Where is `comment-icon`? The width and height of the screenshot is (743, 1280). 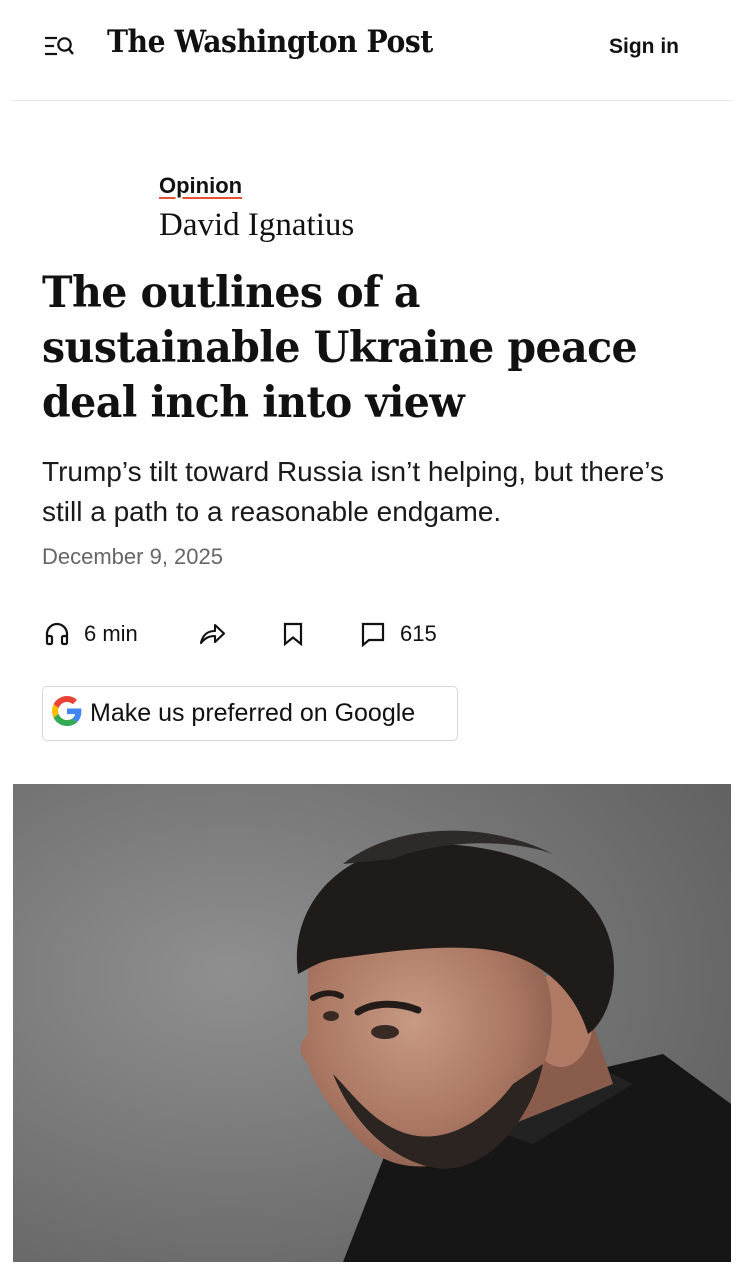
comment-icon is located at coordinates (373, 634).